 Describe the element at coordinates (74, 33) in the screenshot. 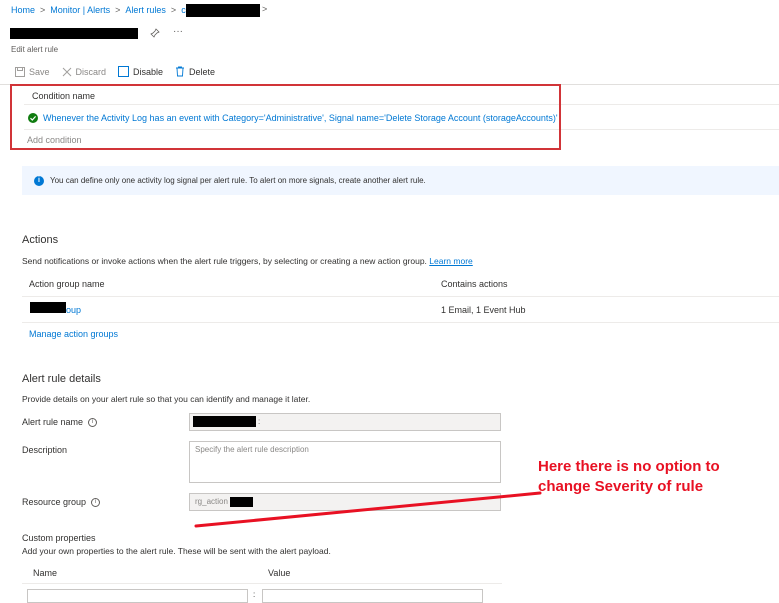

I see `page-title` at that location.